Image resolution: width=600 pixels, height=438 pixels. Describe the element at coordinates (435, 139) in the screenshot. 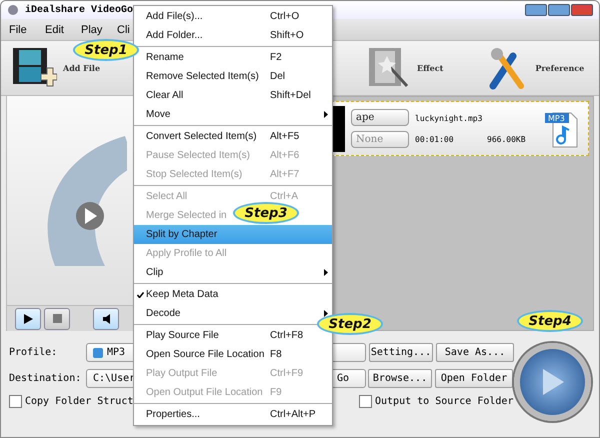

I see `file-duration: 00:01:00` at that location.